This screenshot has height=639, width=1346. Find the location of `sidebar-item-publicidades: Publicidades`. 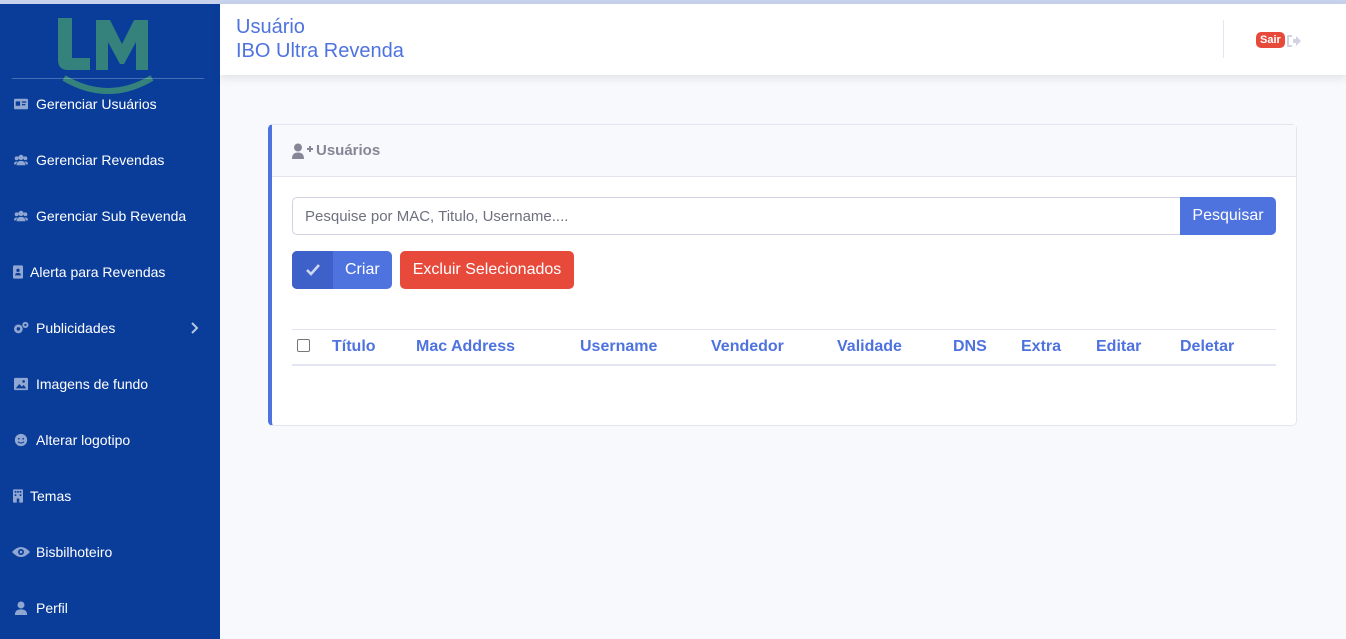

sidebar-item-publicidades: Publicidades is located at coordinates (110, 328).